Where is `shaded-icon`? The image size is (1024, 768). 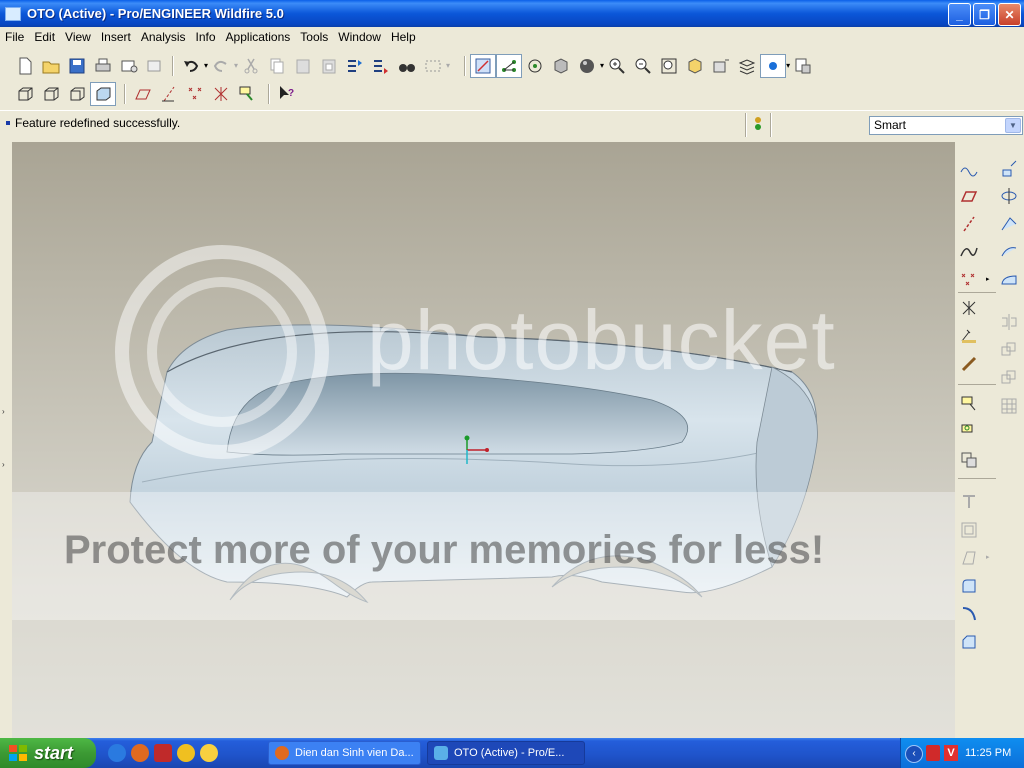 shaded-icon is located at coordinates (103, 93).